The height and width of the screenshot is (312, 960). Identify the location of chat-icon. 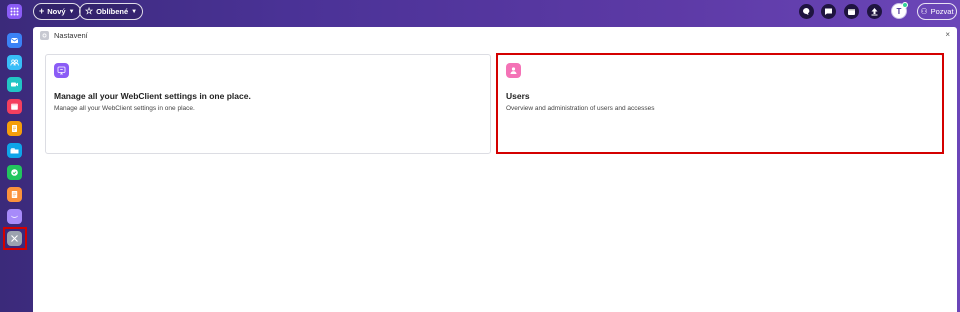
(14, 216).